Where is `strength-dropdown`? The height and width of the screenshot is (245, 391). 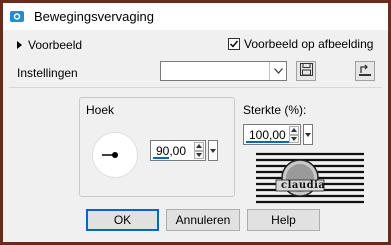 strength-dropdown is located at coordinates (308, 134).